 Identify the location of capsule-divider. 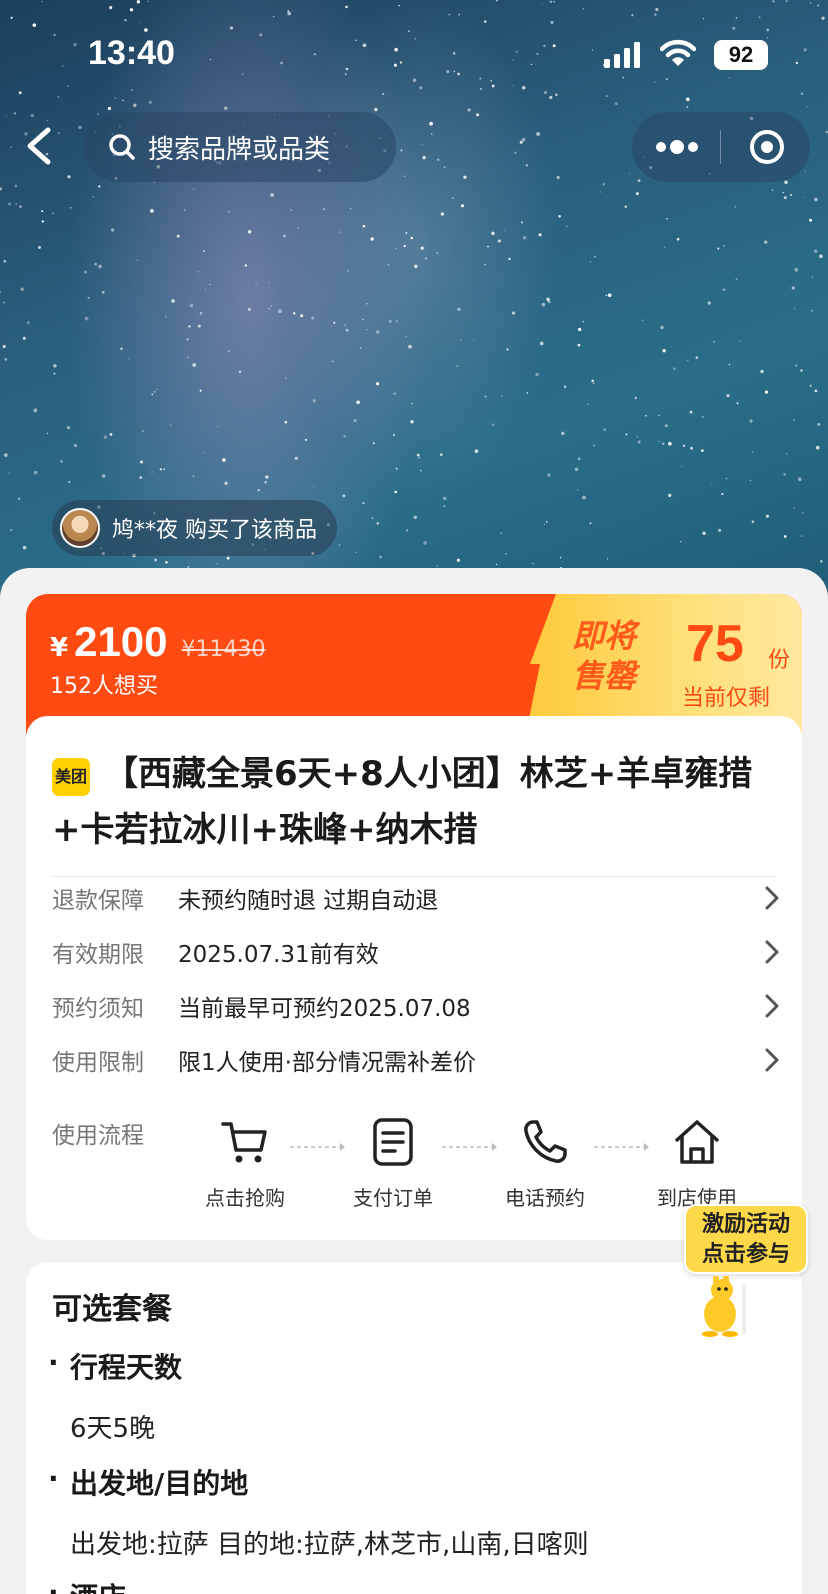
(720, 147).